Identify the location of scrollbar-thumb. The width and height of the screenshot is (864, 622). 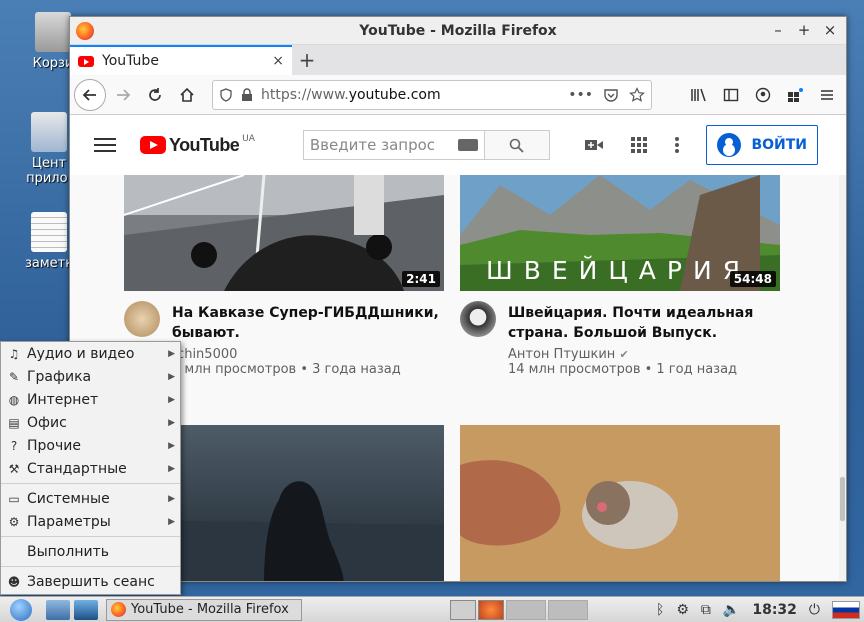
(842, 499).